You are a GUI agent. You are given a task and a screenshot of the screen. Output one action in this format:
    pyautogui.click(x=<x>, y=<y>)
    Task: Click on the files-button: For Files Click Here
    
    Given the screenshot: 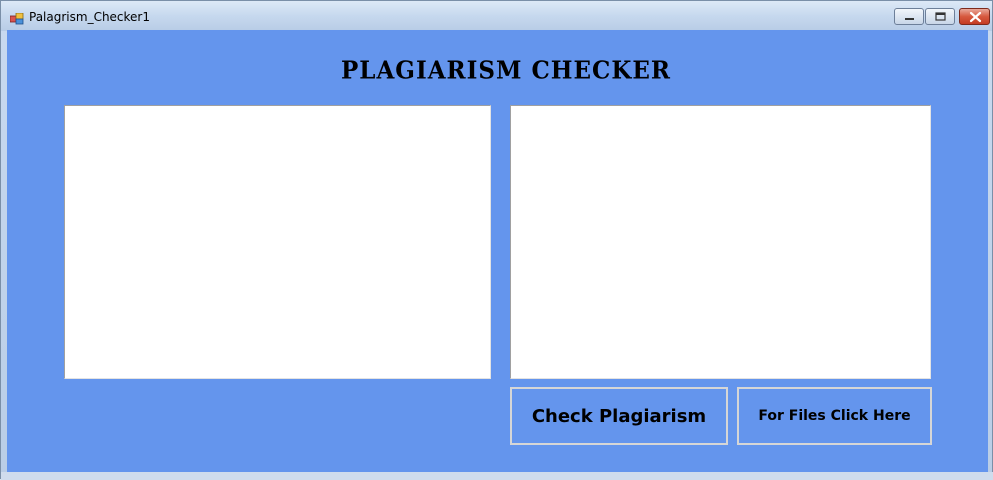 What is the action you would take?
    pyautogui.click(x=834, y=416)
    